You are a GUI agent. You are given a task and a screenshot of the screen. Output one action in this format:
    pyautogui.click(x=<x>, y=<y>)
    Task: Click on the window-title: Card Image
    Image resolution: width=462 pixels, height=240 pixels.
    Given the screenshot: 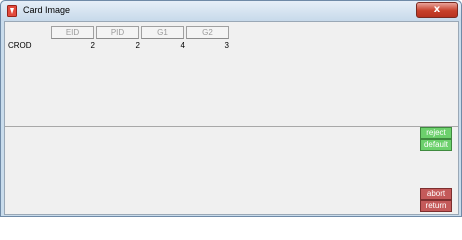 What is the action you would take?
    pyautogui.click(x=47, y=10)
    